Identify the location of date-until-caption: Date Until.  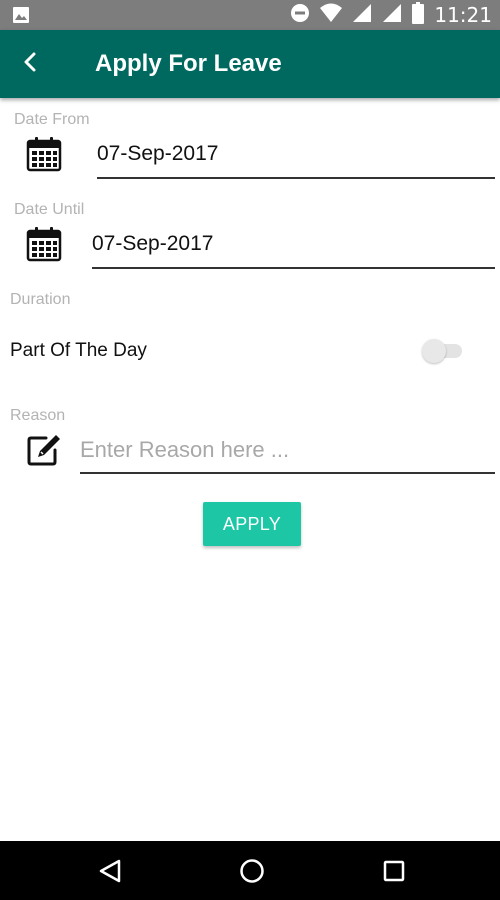
(49, 209).